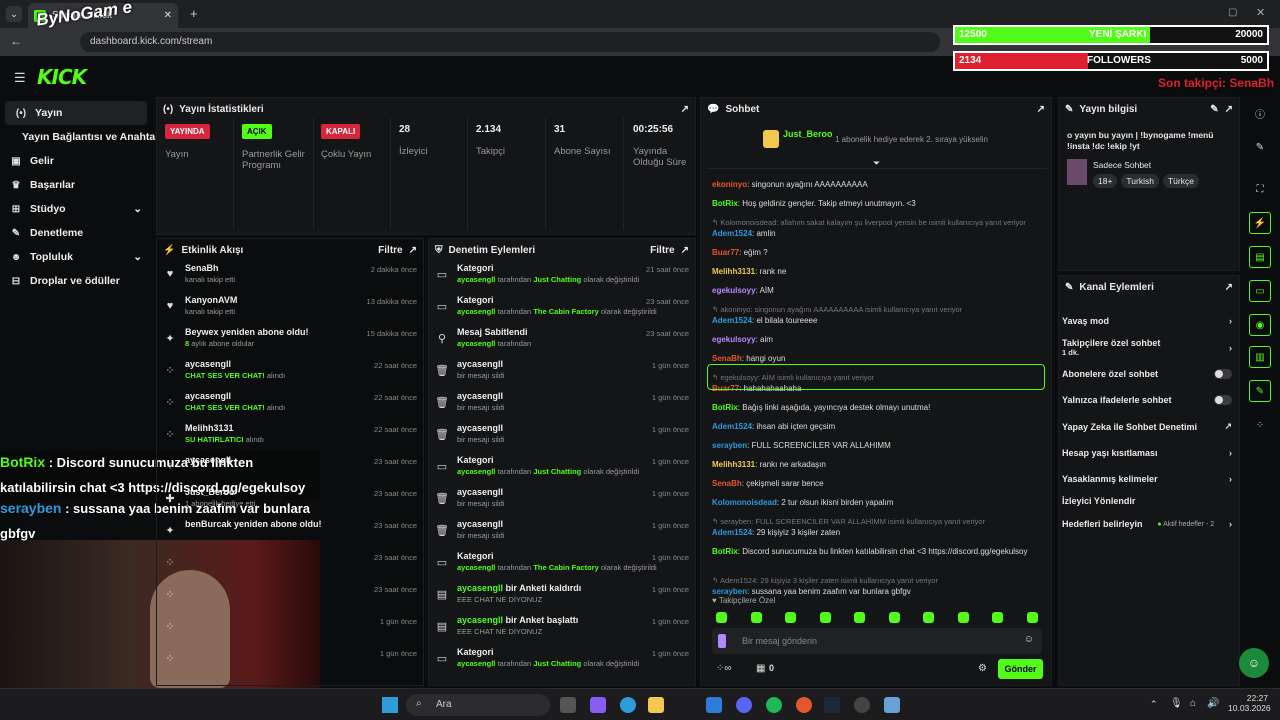 The width and height of the screenshot is (1280, 720). Describe the element at coordinates (733, 464) in the screenshot. I see `chat-username: Melihh3131` at that location.